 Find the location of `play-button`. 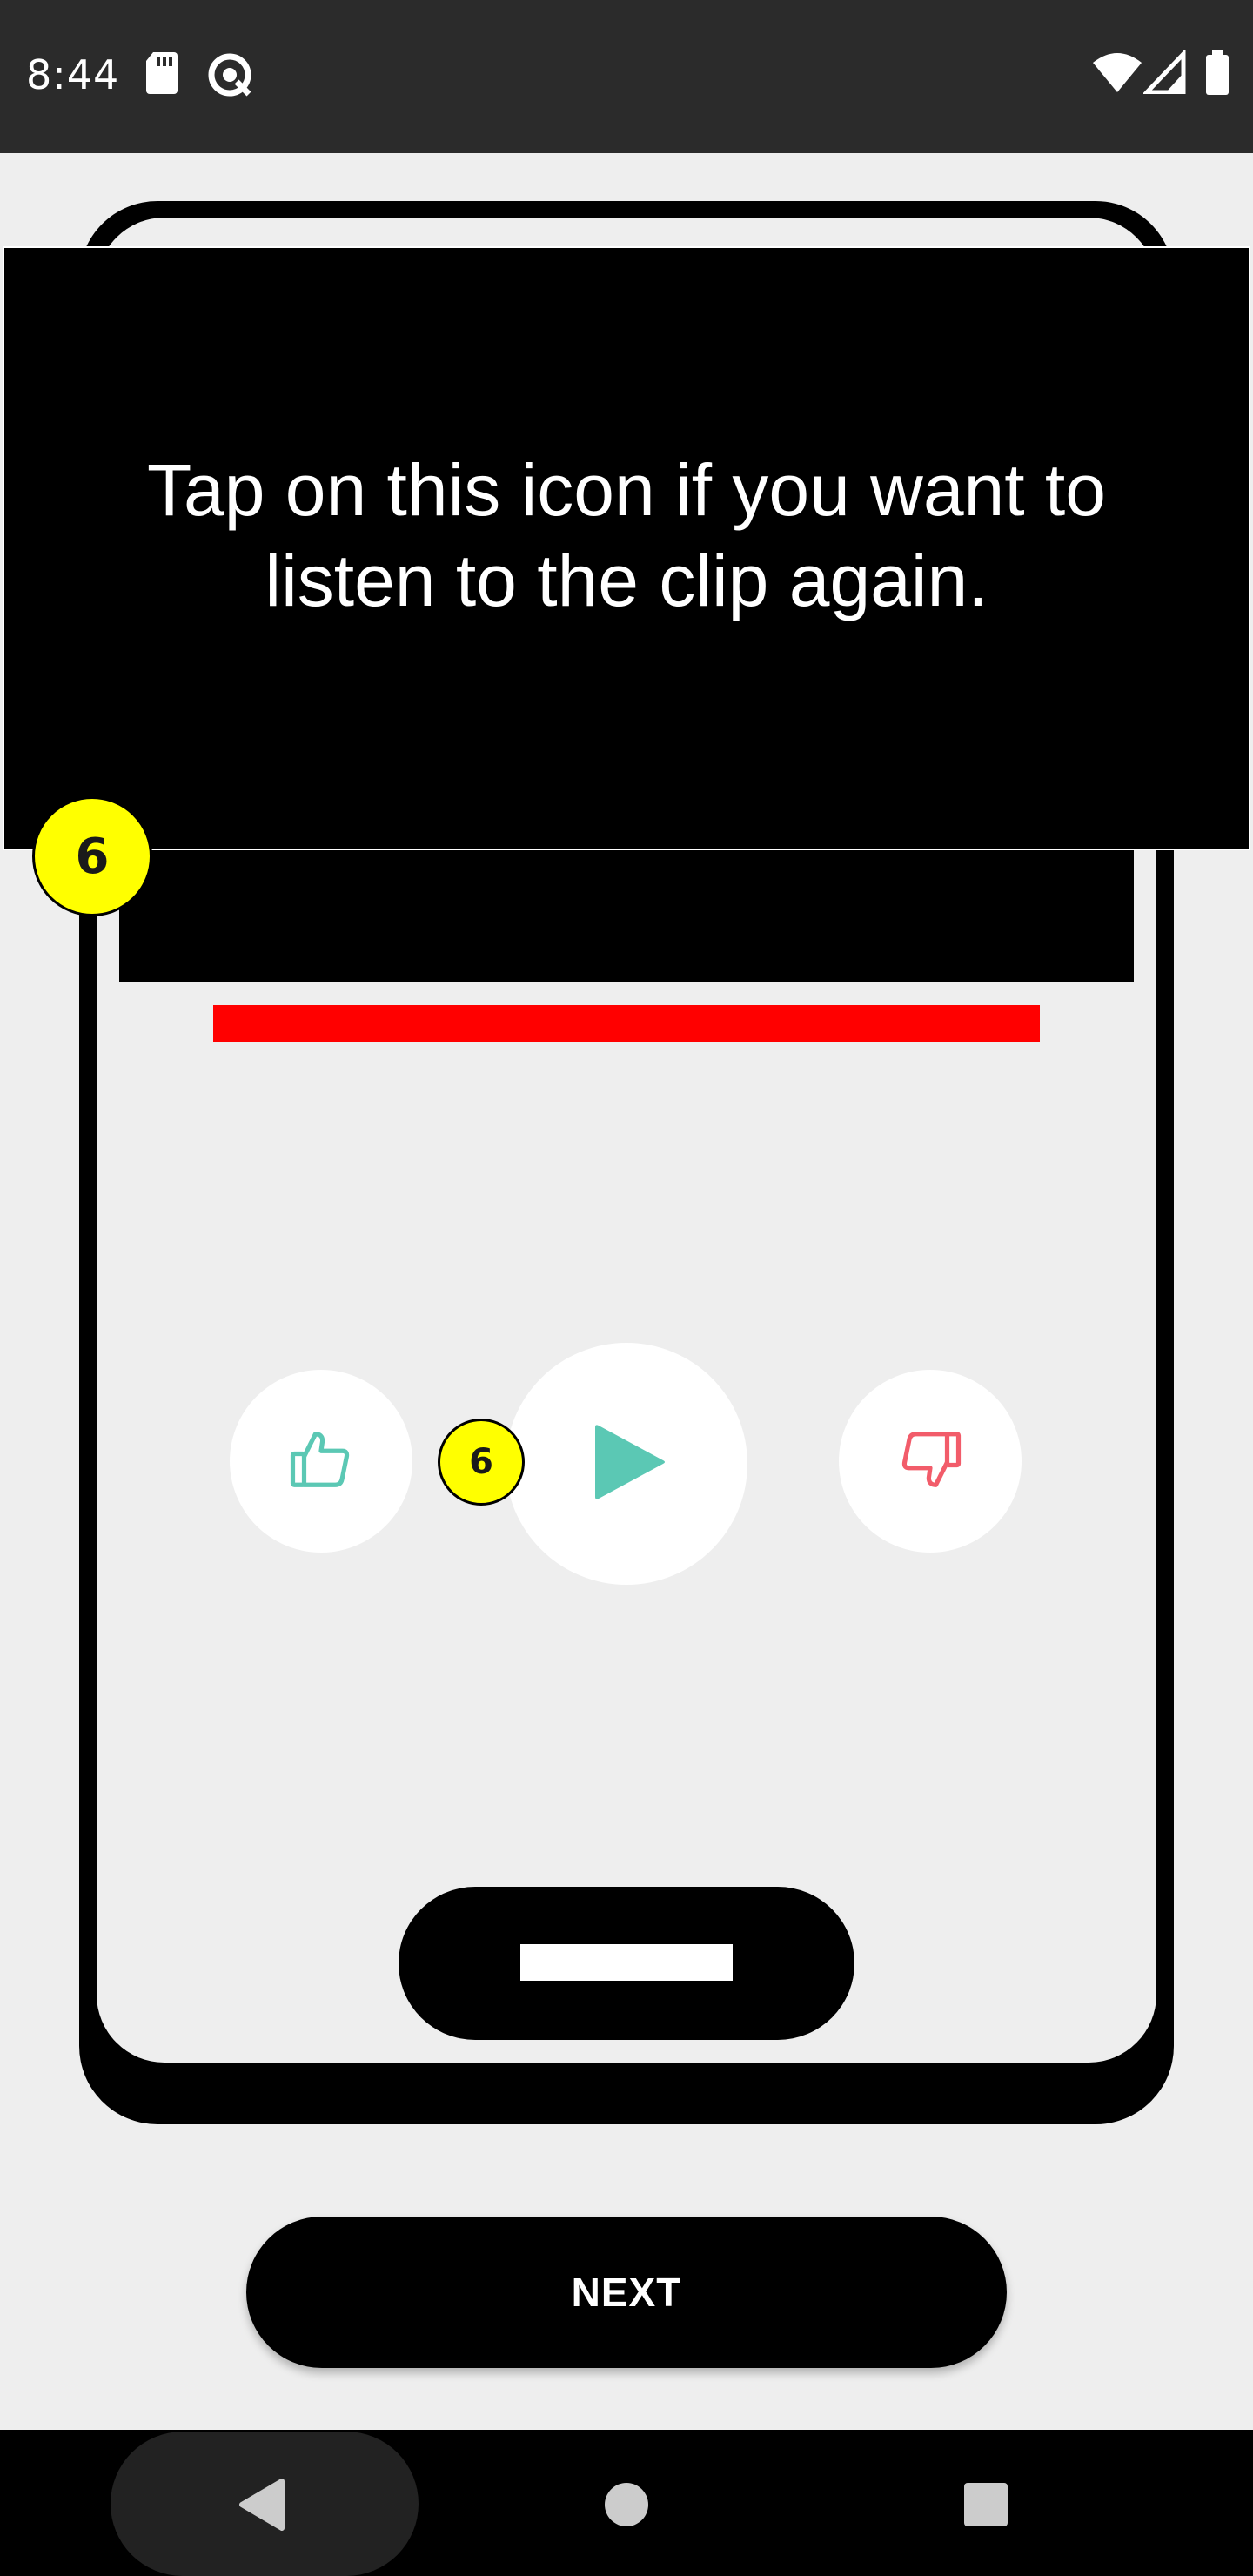

play-button is located at coordinates (626, 1464).